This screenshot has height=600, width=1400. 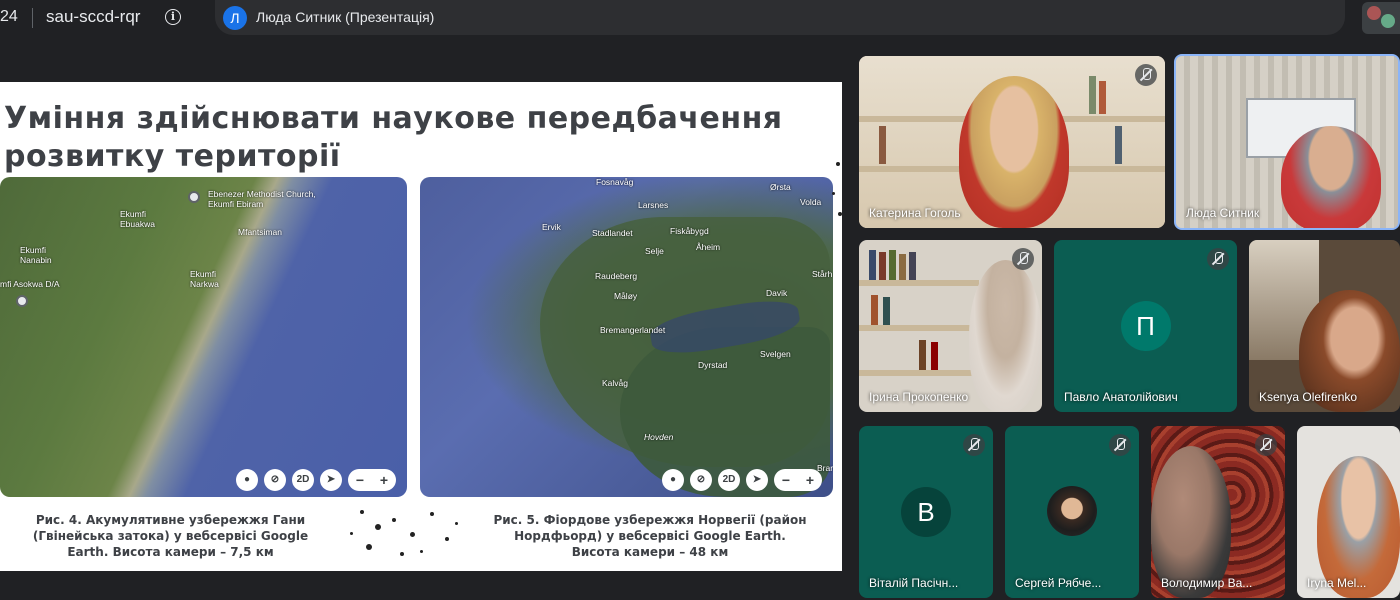 I want to click on participant-tile: Катерина Гоголь, so click(x=1012, y=142).